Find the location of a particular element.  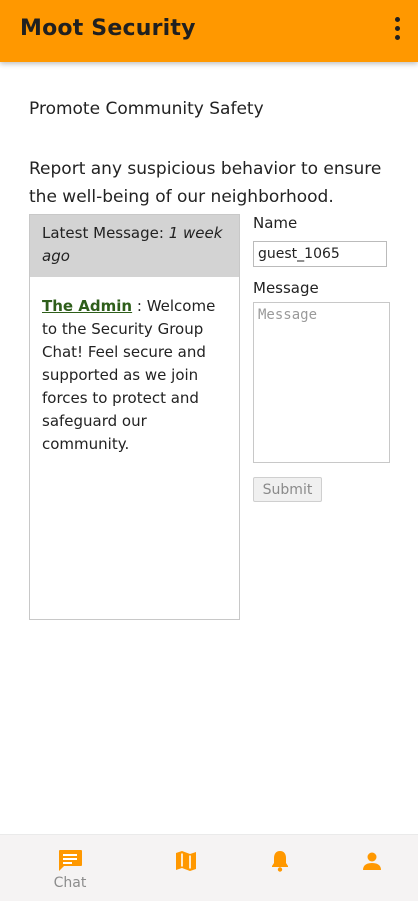

nav-item-profile is located at coordinates (369, 868).